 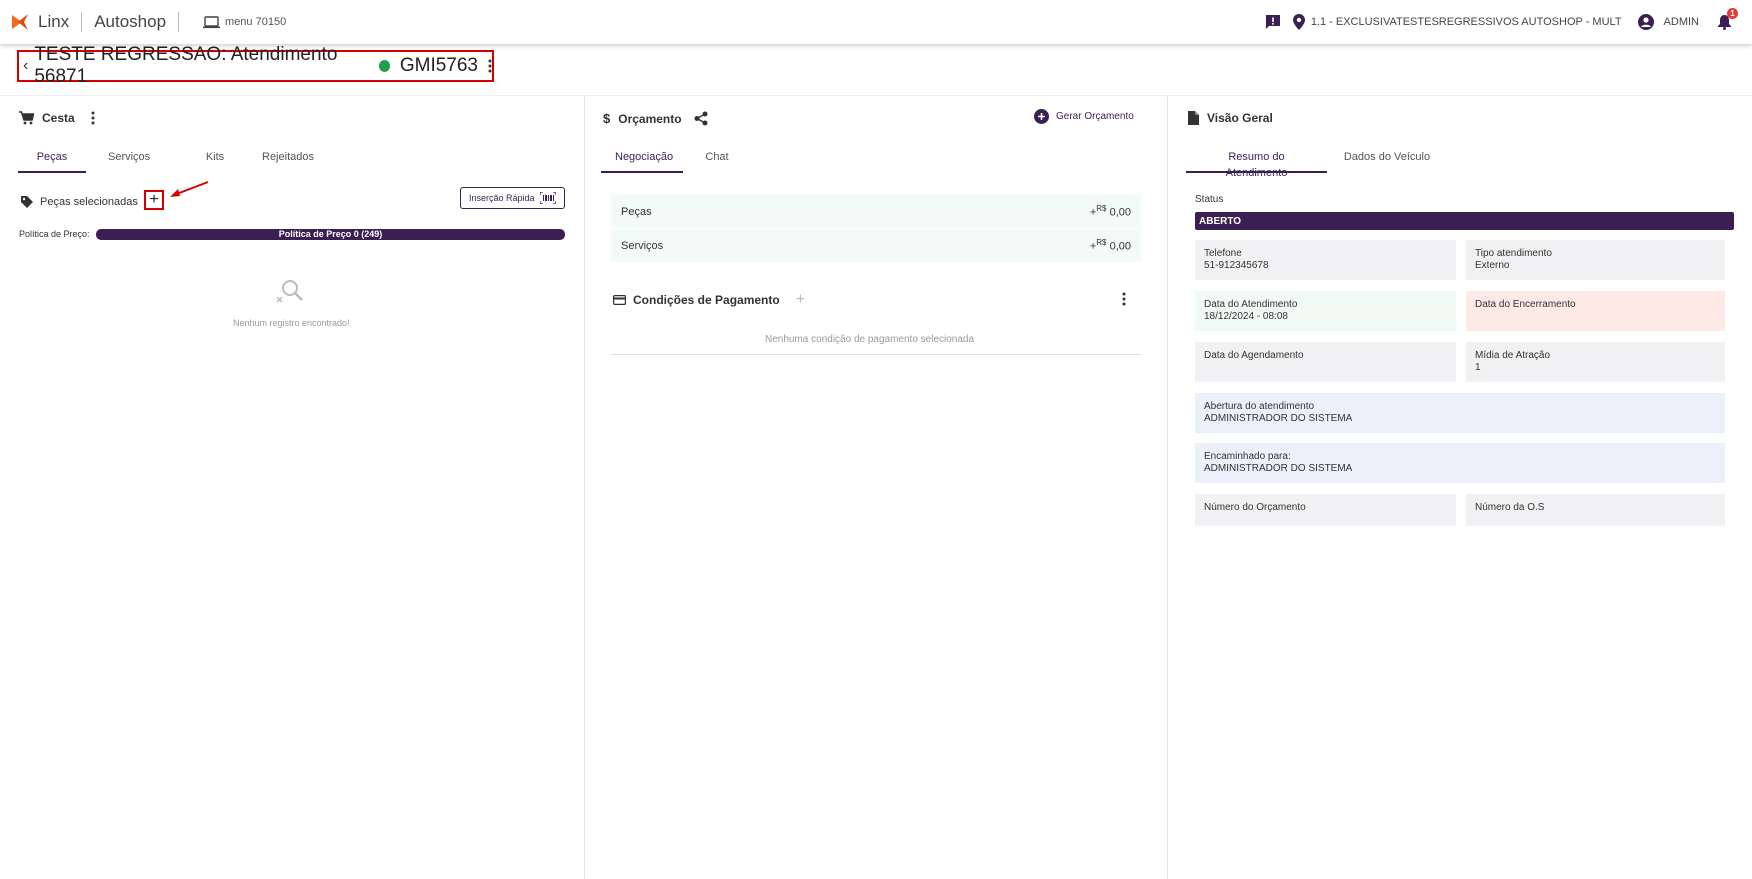 I want to click on more-options-icon, so click(x=490, y=66).